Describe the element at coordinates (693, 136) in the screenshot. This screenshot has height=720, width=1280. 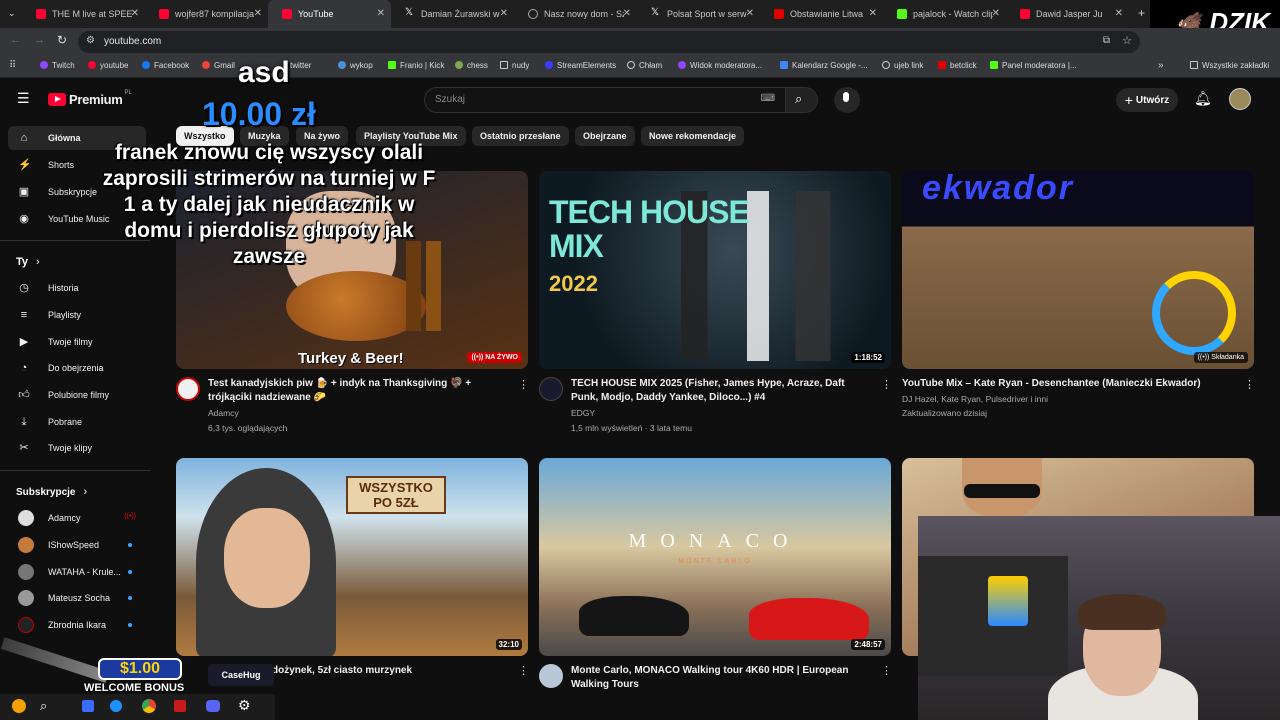
I see `chip-new-recommendations: Nowe rekomendacje` at that location.